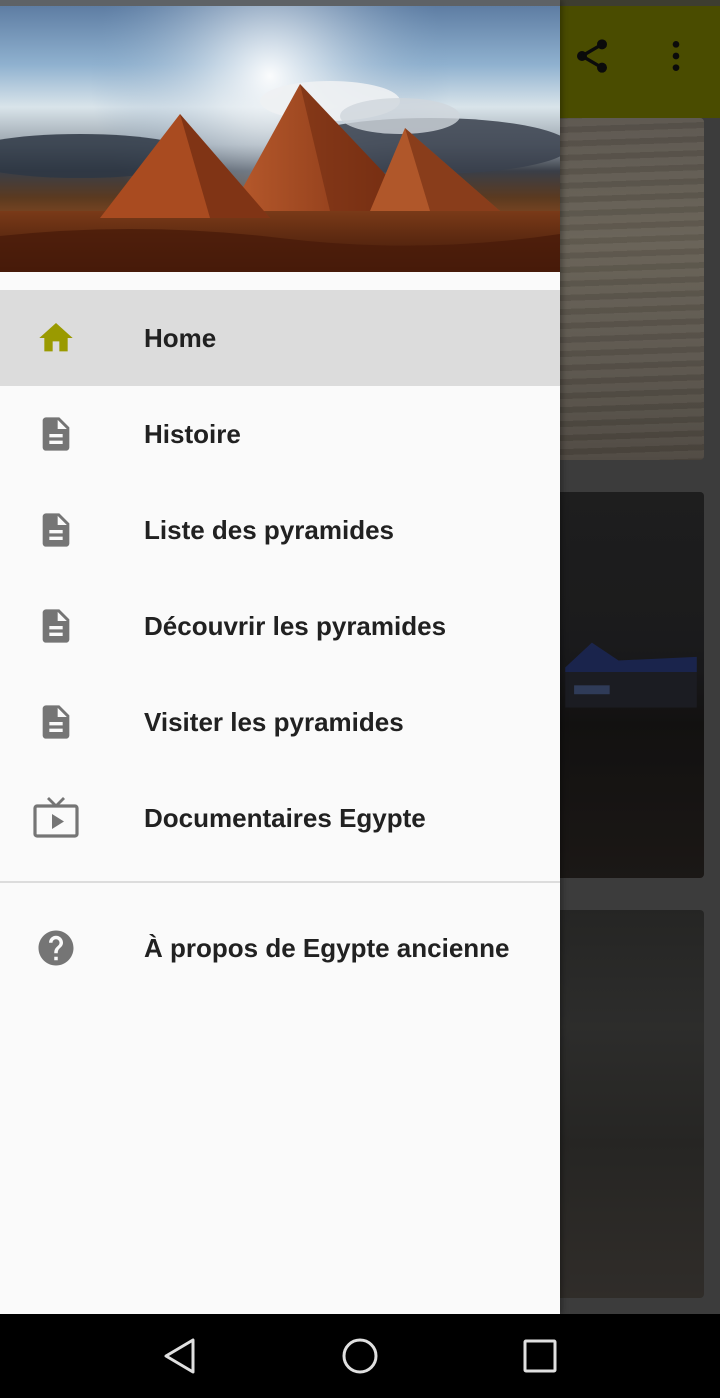  Describe the element at coordinates (285, 817) in the screenshot. I see `drawer-item-label: Documentaires Egypte` at that location.